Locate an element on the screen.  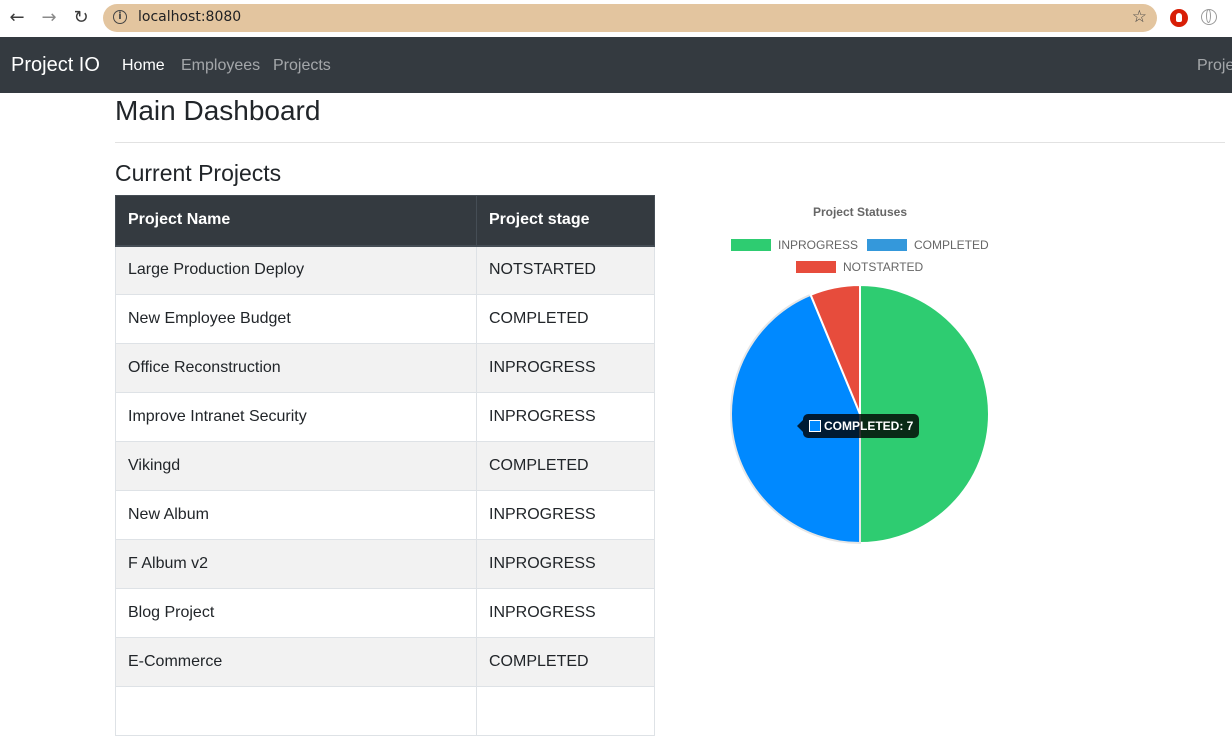
nav-link-right-truncated: Proje is located at coordinates (1214, 66).